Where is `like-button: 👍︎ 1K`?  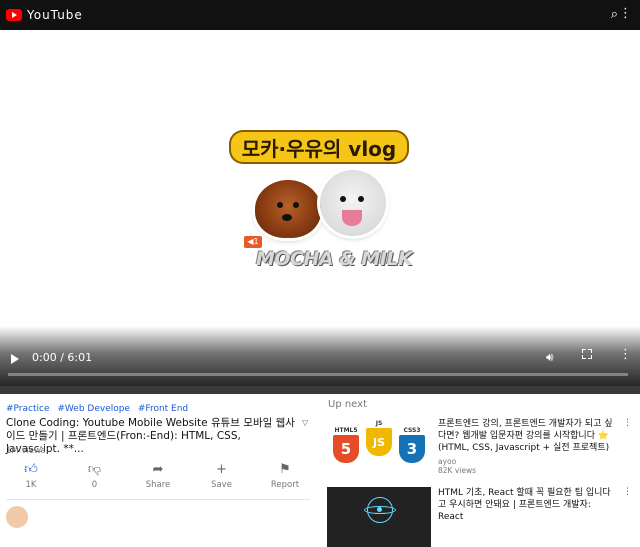 like-button: 👍︎ 1K is located at coordinates (31, 478).